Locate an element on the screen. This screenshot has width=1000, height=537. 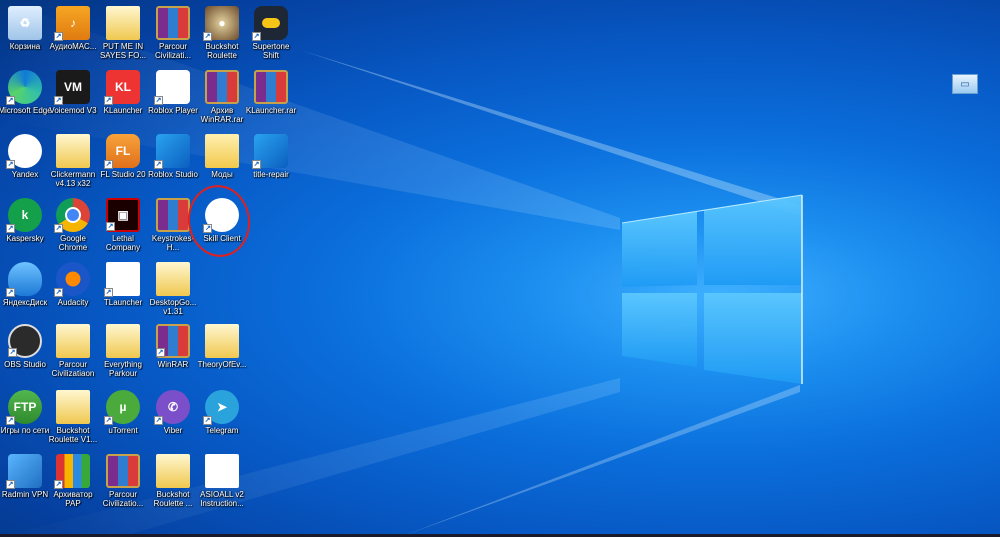
desktop-icon-label: Telegram is located at coordinates (222, 430).